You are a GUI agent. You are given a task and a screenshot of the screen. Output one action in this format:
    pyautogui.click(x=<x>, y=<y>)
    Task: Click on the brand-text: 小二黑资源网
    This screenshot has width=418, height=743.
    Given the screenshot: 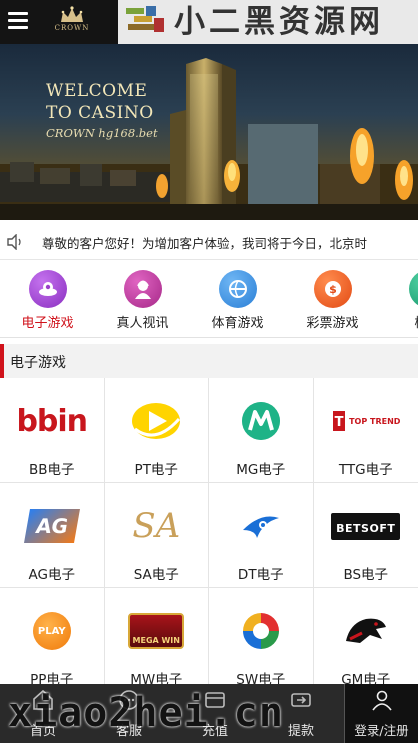 What is the action you would take?
    pyautogui.click(x=279, y=22)
    